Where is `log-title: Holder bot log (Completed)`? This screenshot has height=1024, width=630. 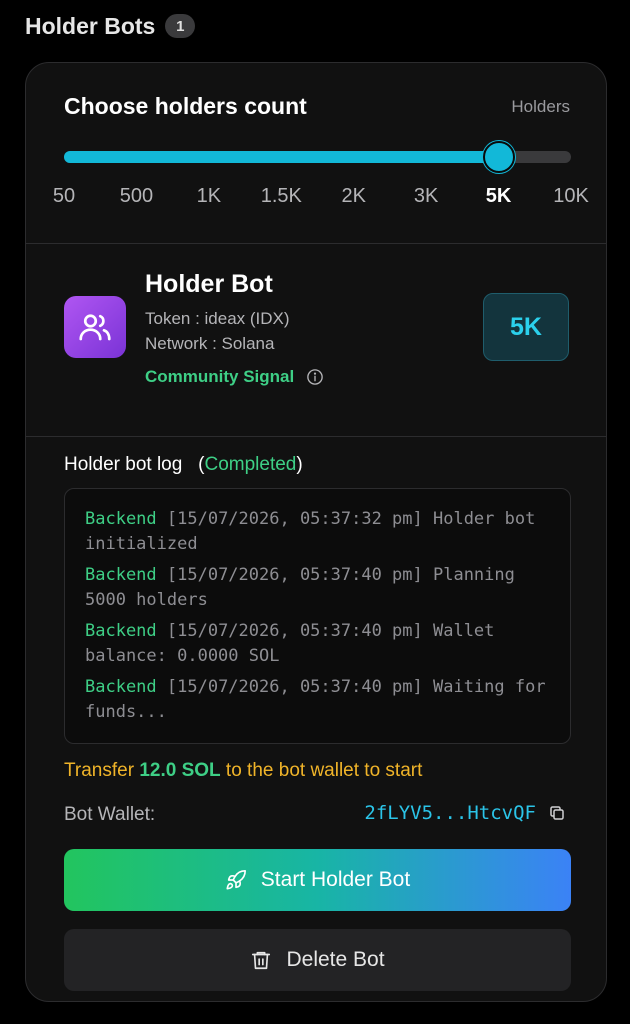
log-title: Holder bot log (Completed) is located at coordinates (183, 465).